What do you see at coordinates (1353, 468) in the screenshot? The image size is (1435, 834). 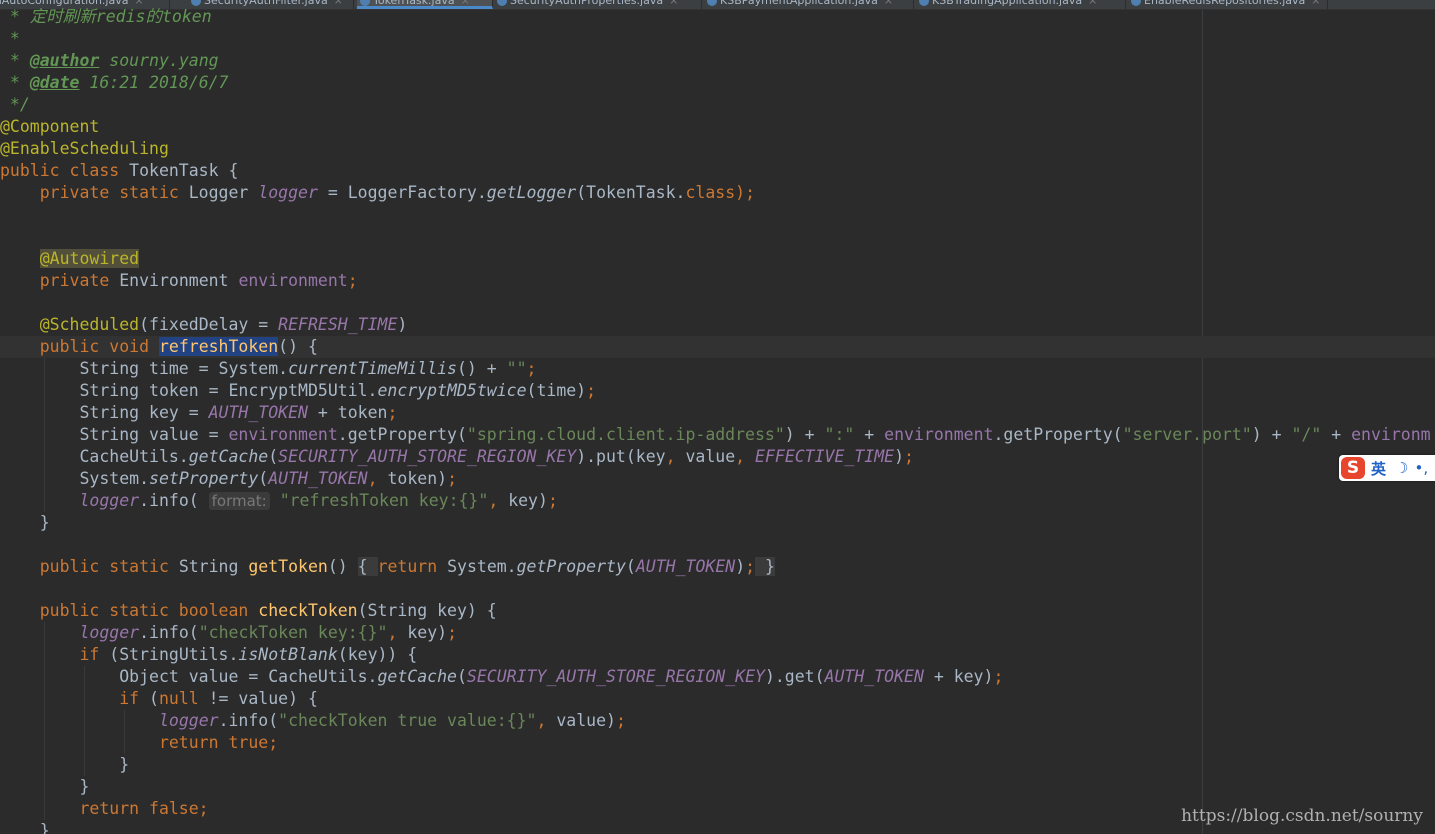 I see `sogou-logo-icon: S` at bounding box center [1353, 468].